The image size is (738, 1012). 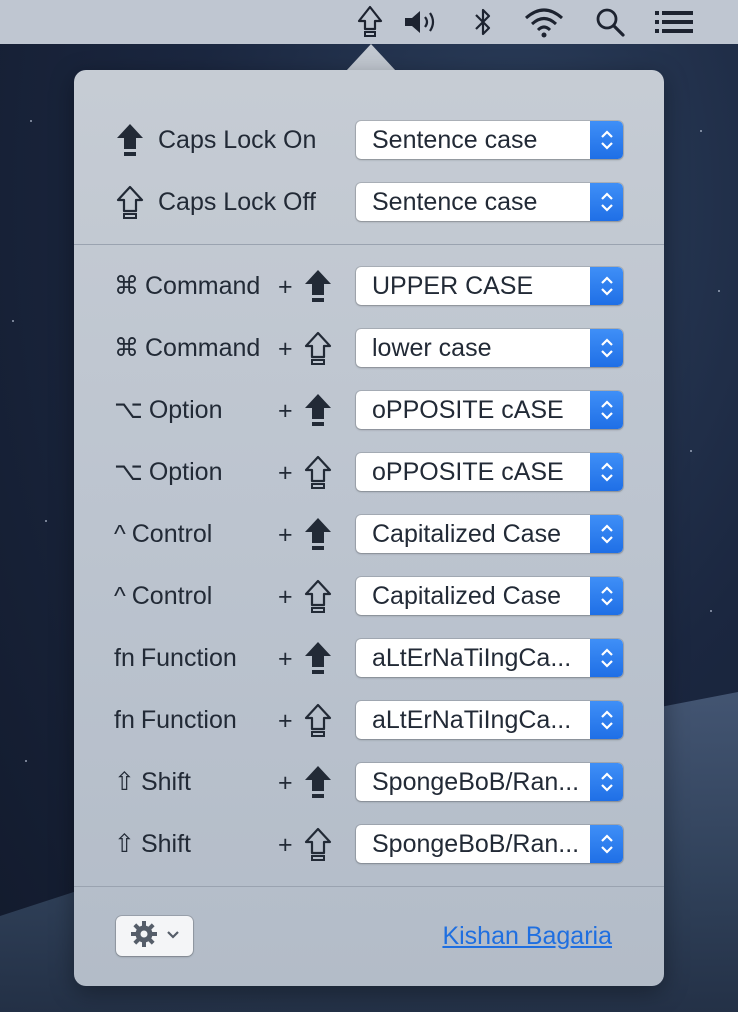 I want to click on chevron-down-icon, so click(x=173, y=936).